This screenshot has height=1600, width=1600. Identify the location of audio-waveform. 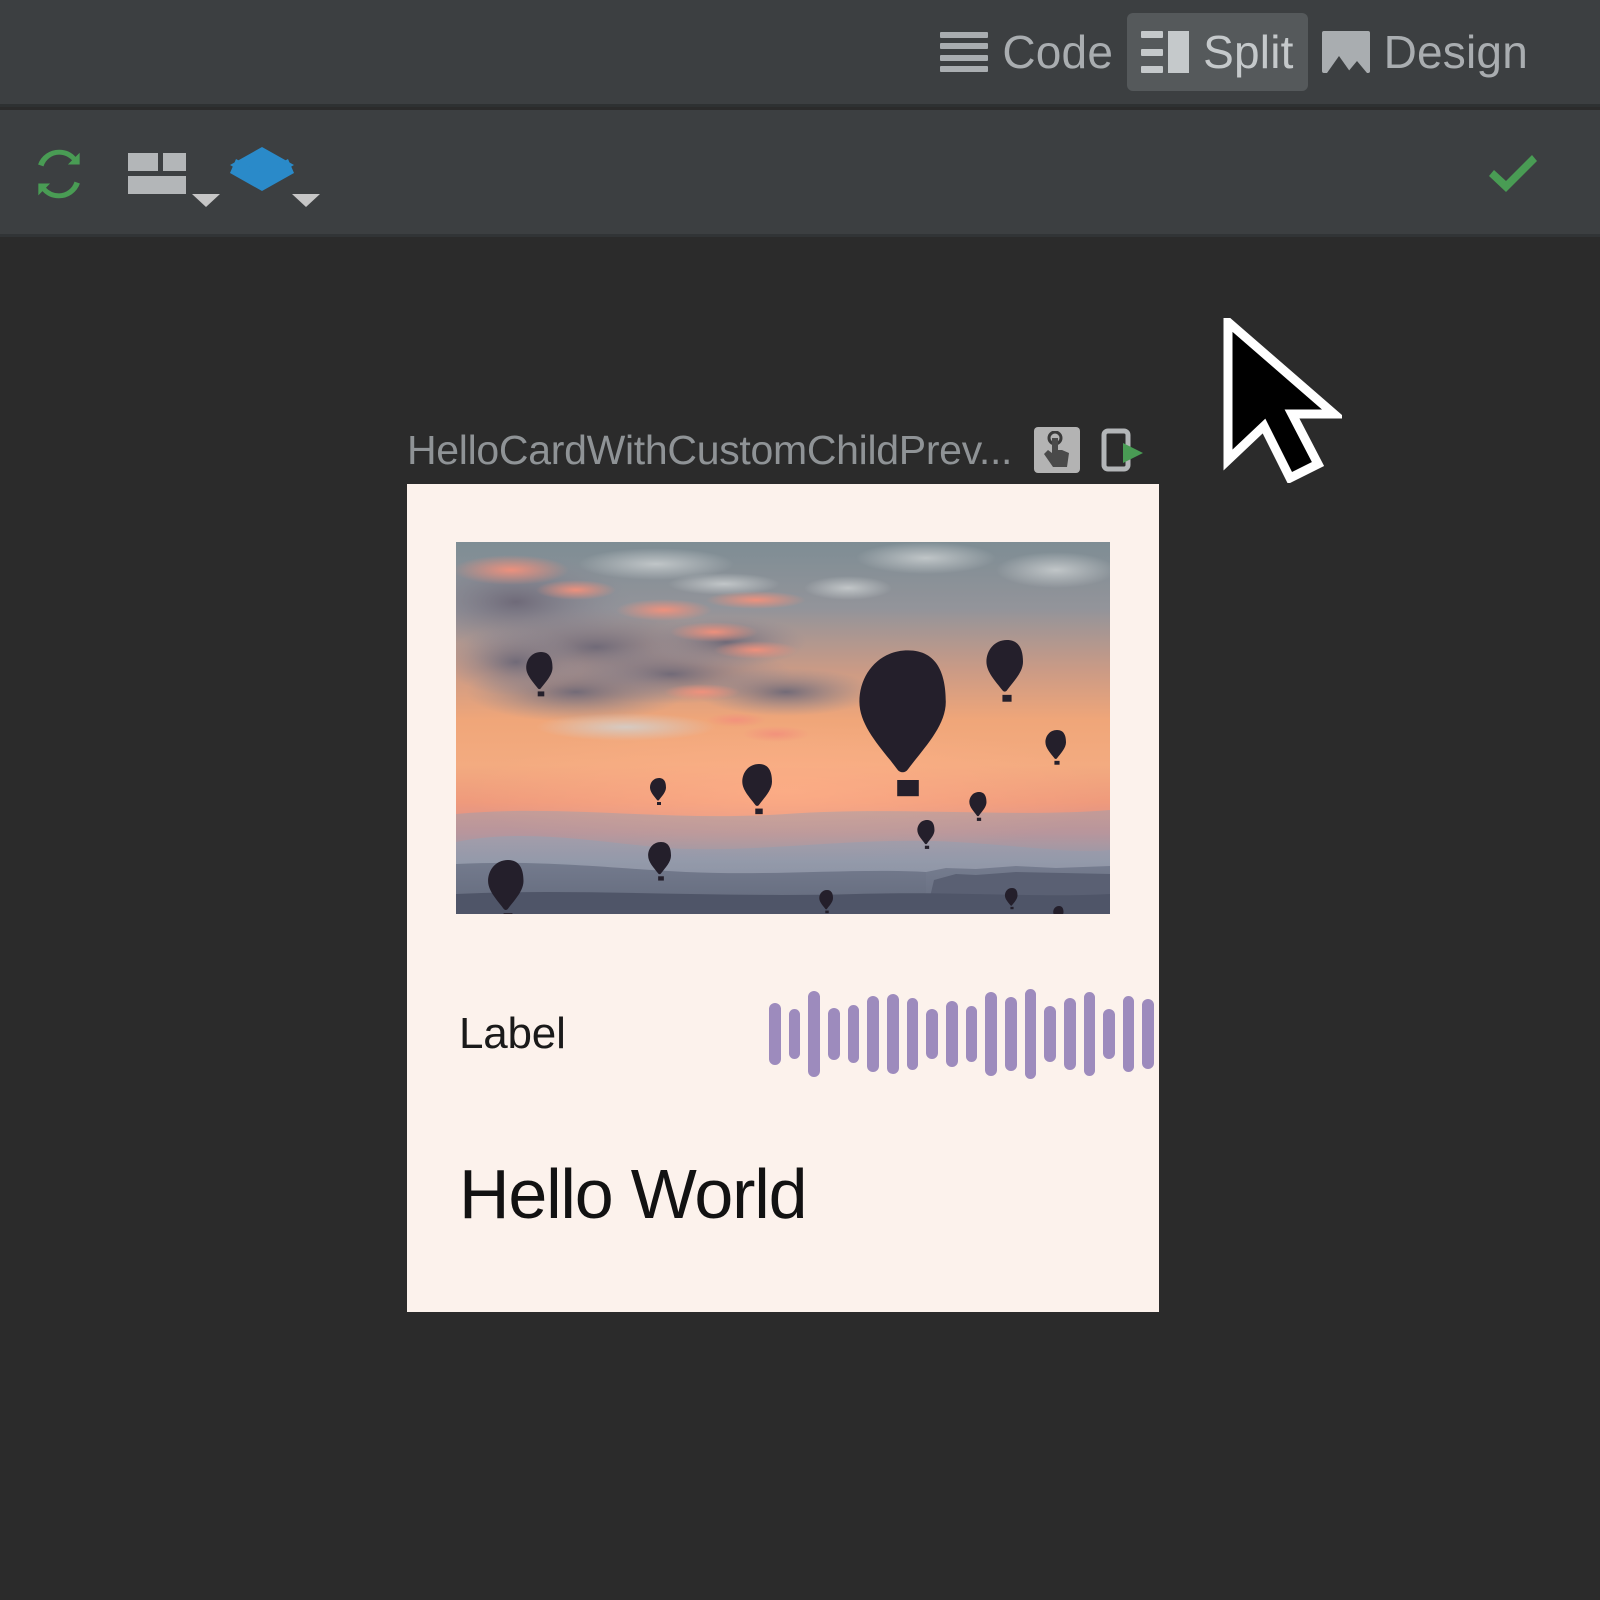
(962, 1034).